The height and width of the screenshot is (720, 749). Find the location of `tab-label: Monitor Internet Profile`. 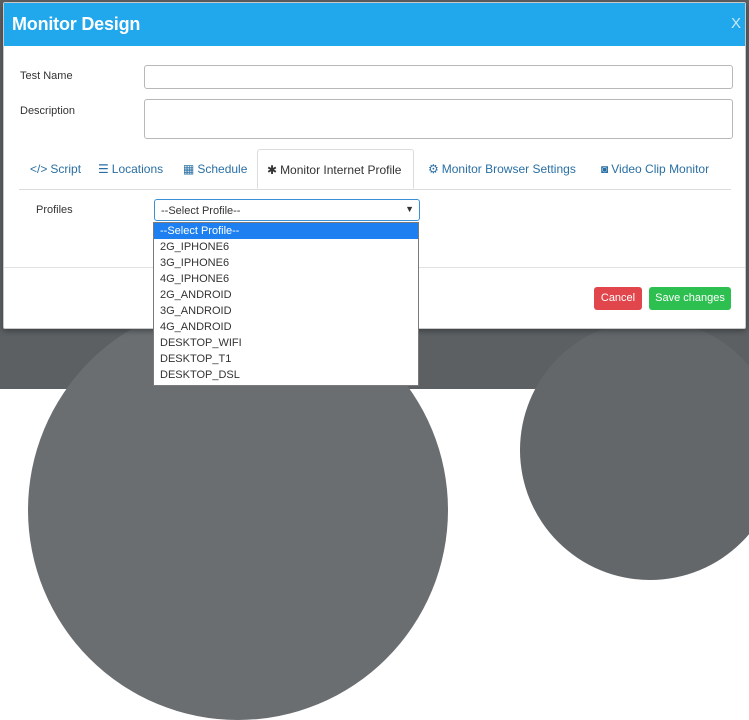

tab-label: Monitor Internet Profile is located at coordinates (341, 170).